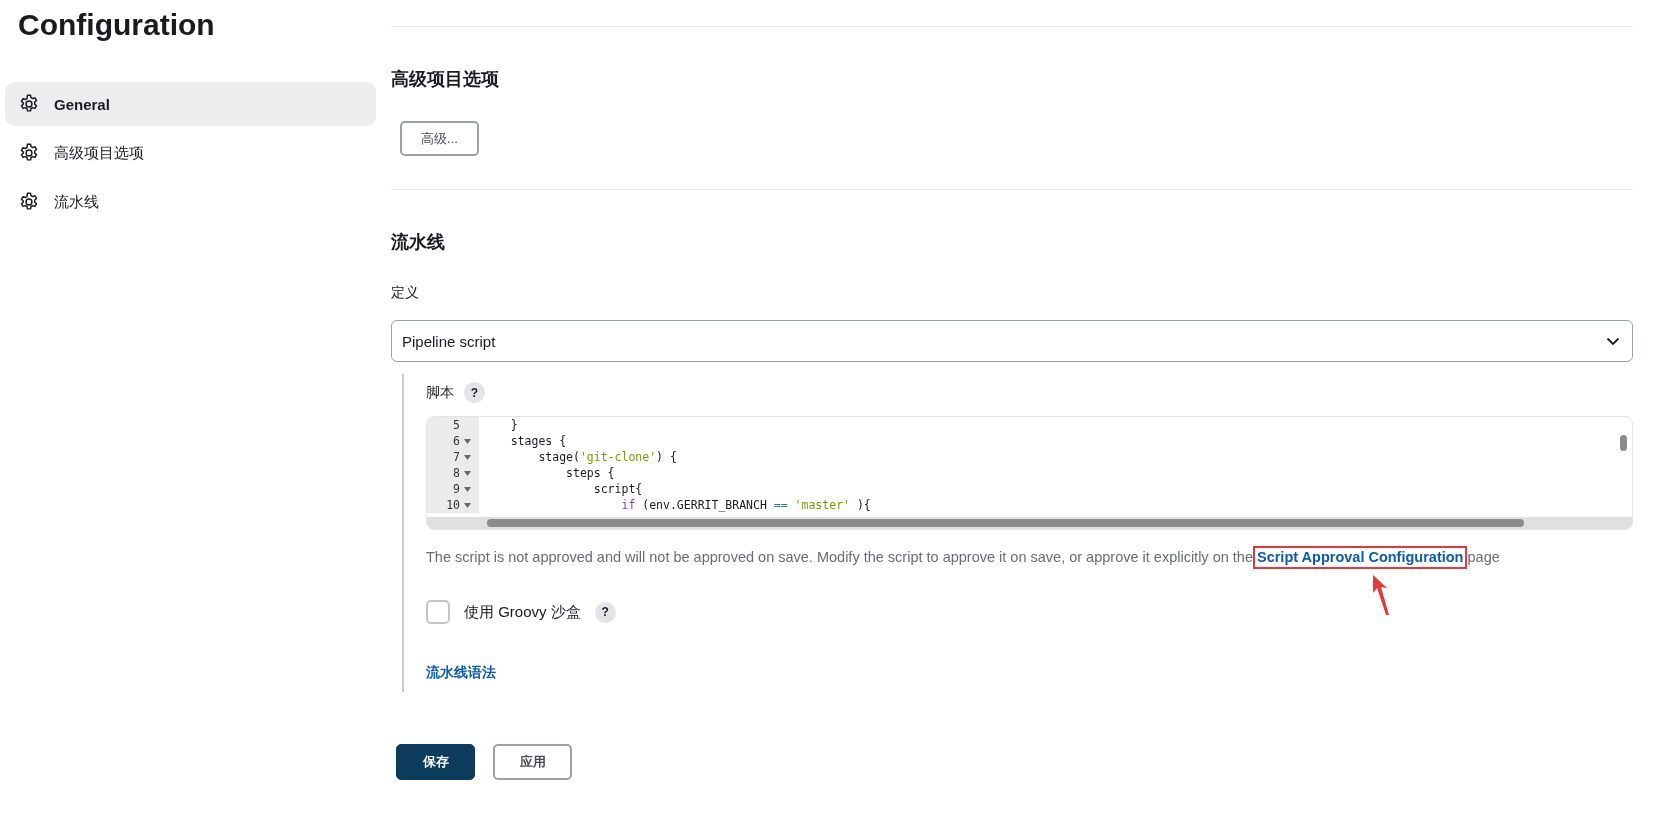  I want to click on line-number: 7, so click(456, 457).